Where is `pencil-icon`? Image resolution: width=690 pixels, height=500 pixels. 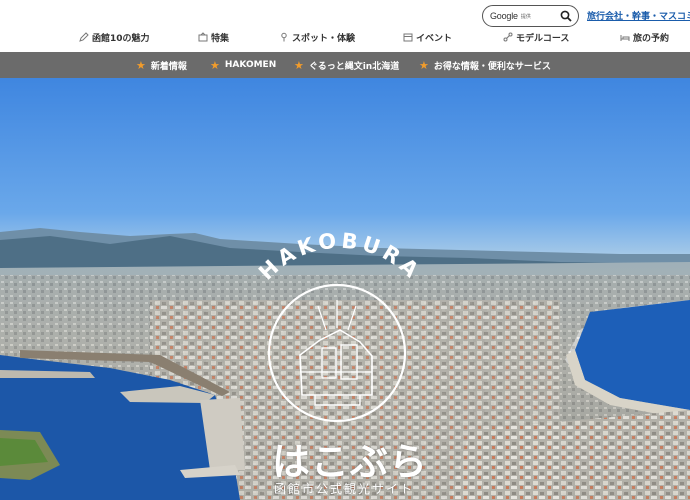 pencil-icon is located at coordinates (84, 37).